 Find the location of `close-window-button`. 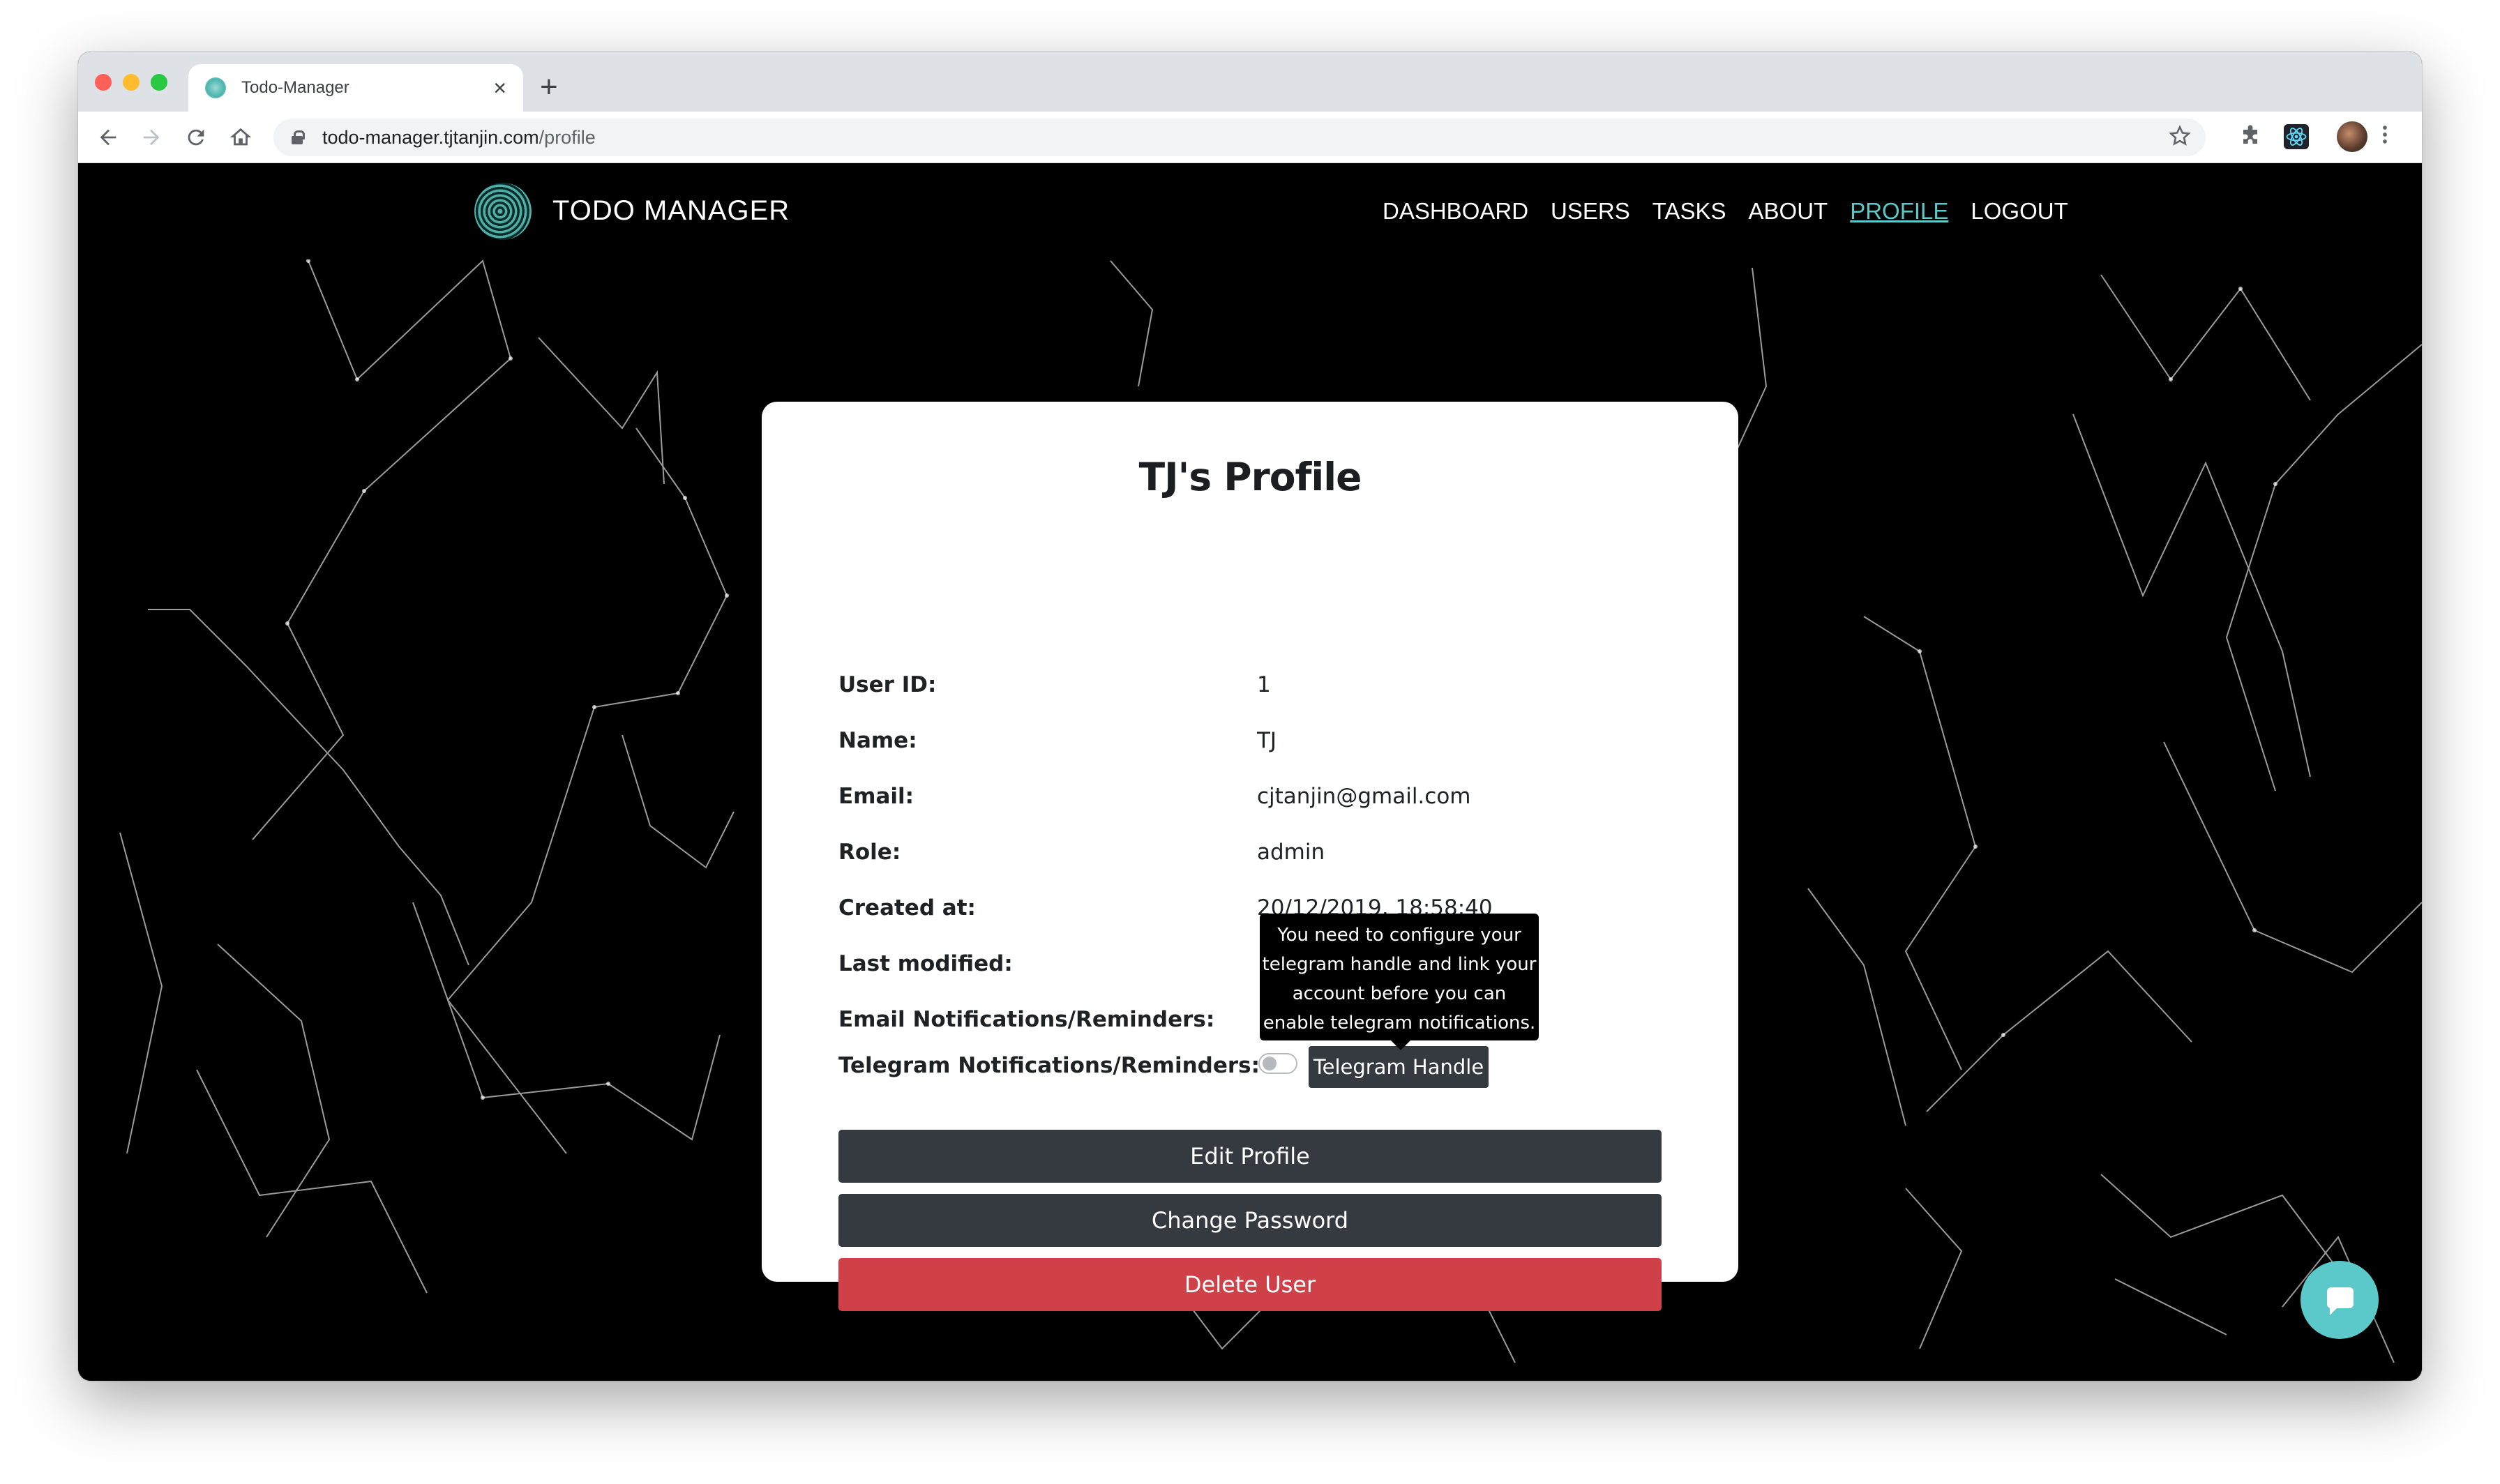

close-window-button is located at coordinates (104, 82).